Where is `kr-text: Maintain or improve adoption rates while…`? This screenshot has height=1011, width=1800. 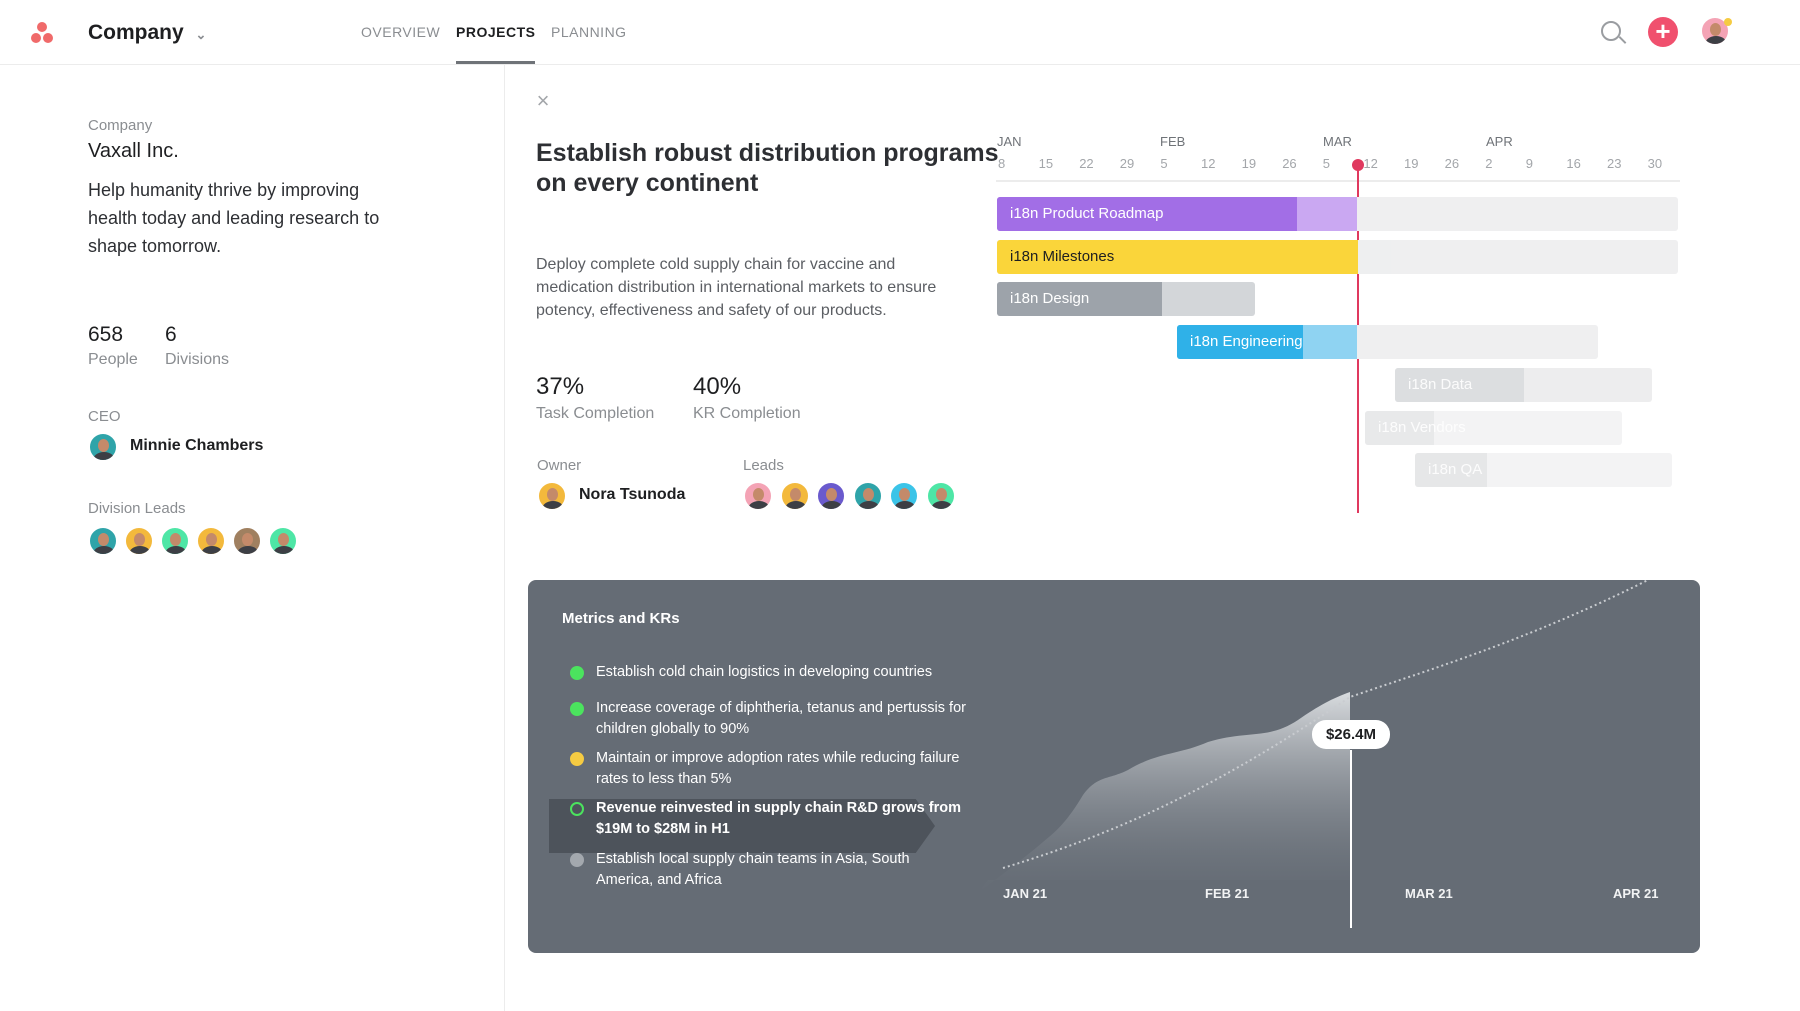 kr-text: Maintain or improve adoption rates while… is located at coordinates (778, 768).